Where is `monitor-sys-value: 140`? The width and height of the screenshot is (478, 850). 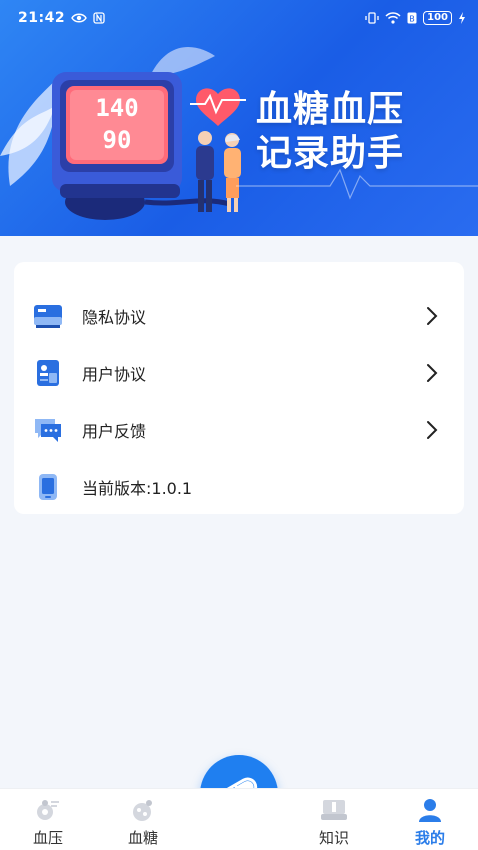 monitor-sys-value: 140 is located at coordinates (116, 108).